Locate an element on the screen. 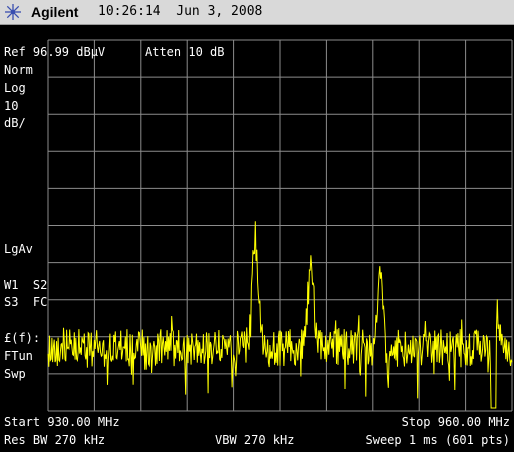 This screenshot has height=452, width=514. res-bw: Res BW 270 kHz is located at coordinates (55, 440).